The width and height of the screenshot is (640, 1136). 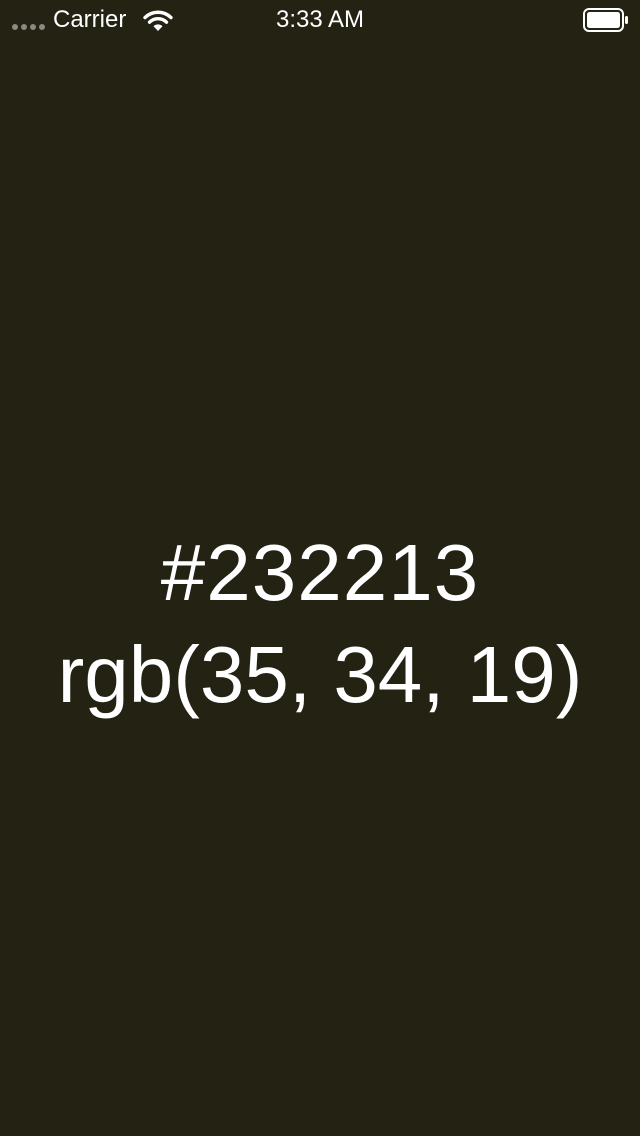 I want to click on status-time: 3:33 AM, so click(x=320, y=19).